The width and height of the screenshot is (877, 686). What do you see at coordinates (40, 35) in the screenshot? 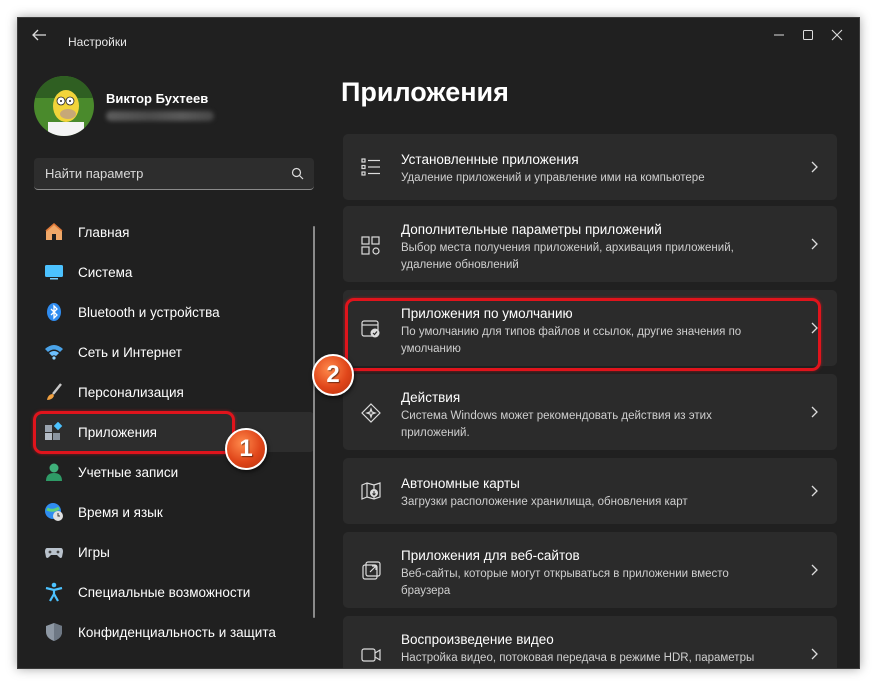
I see `back-arrow-icon` at bounding box center [40, 35].